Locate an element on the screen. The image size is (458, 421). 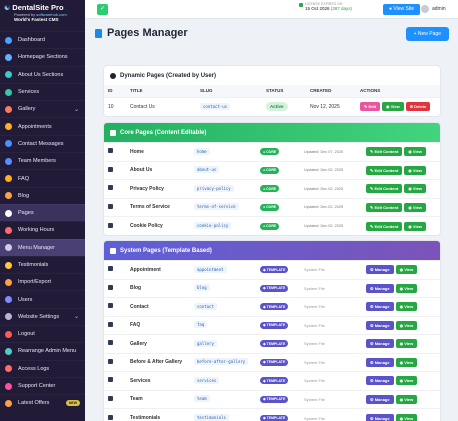
brand-tagline: World's Fastest CMS is located at coordinates (36, 19).